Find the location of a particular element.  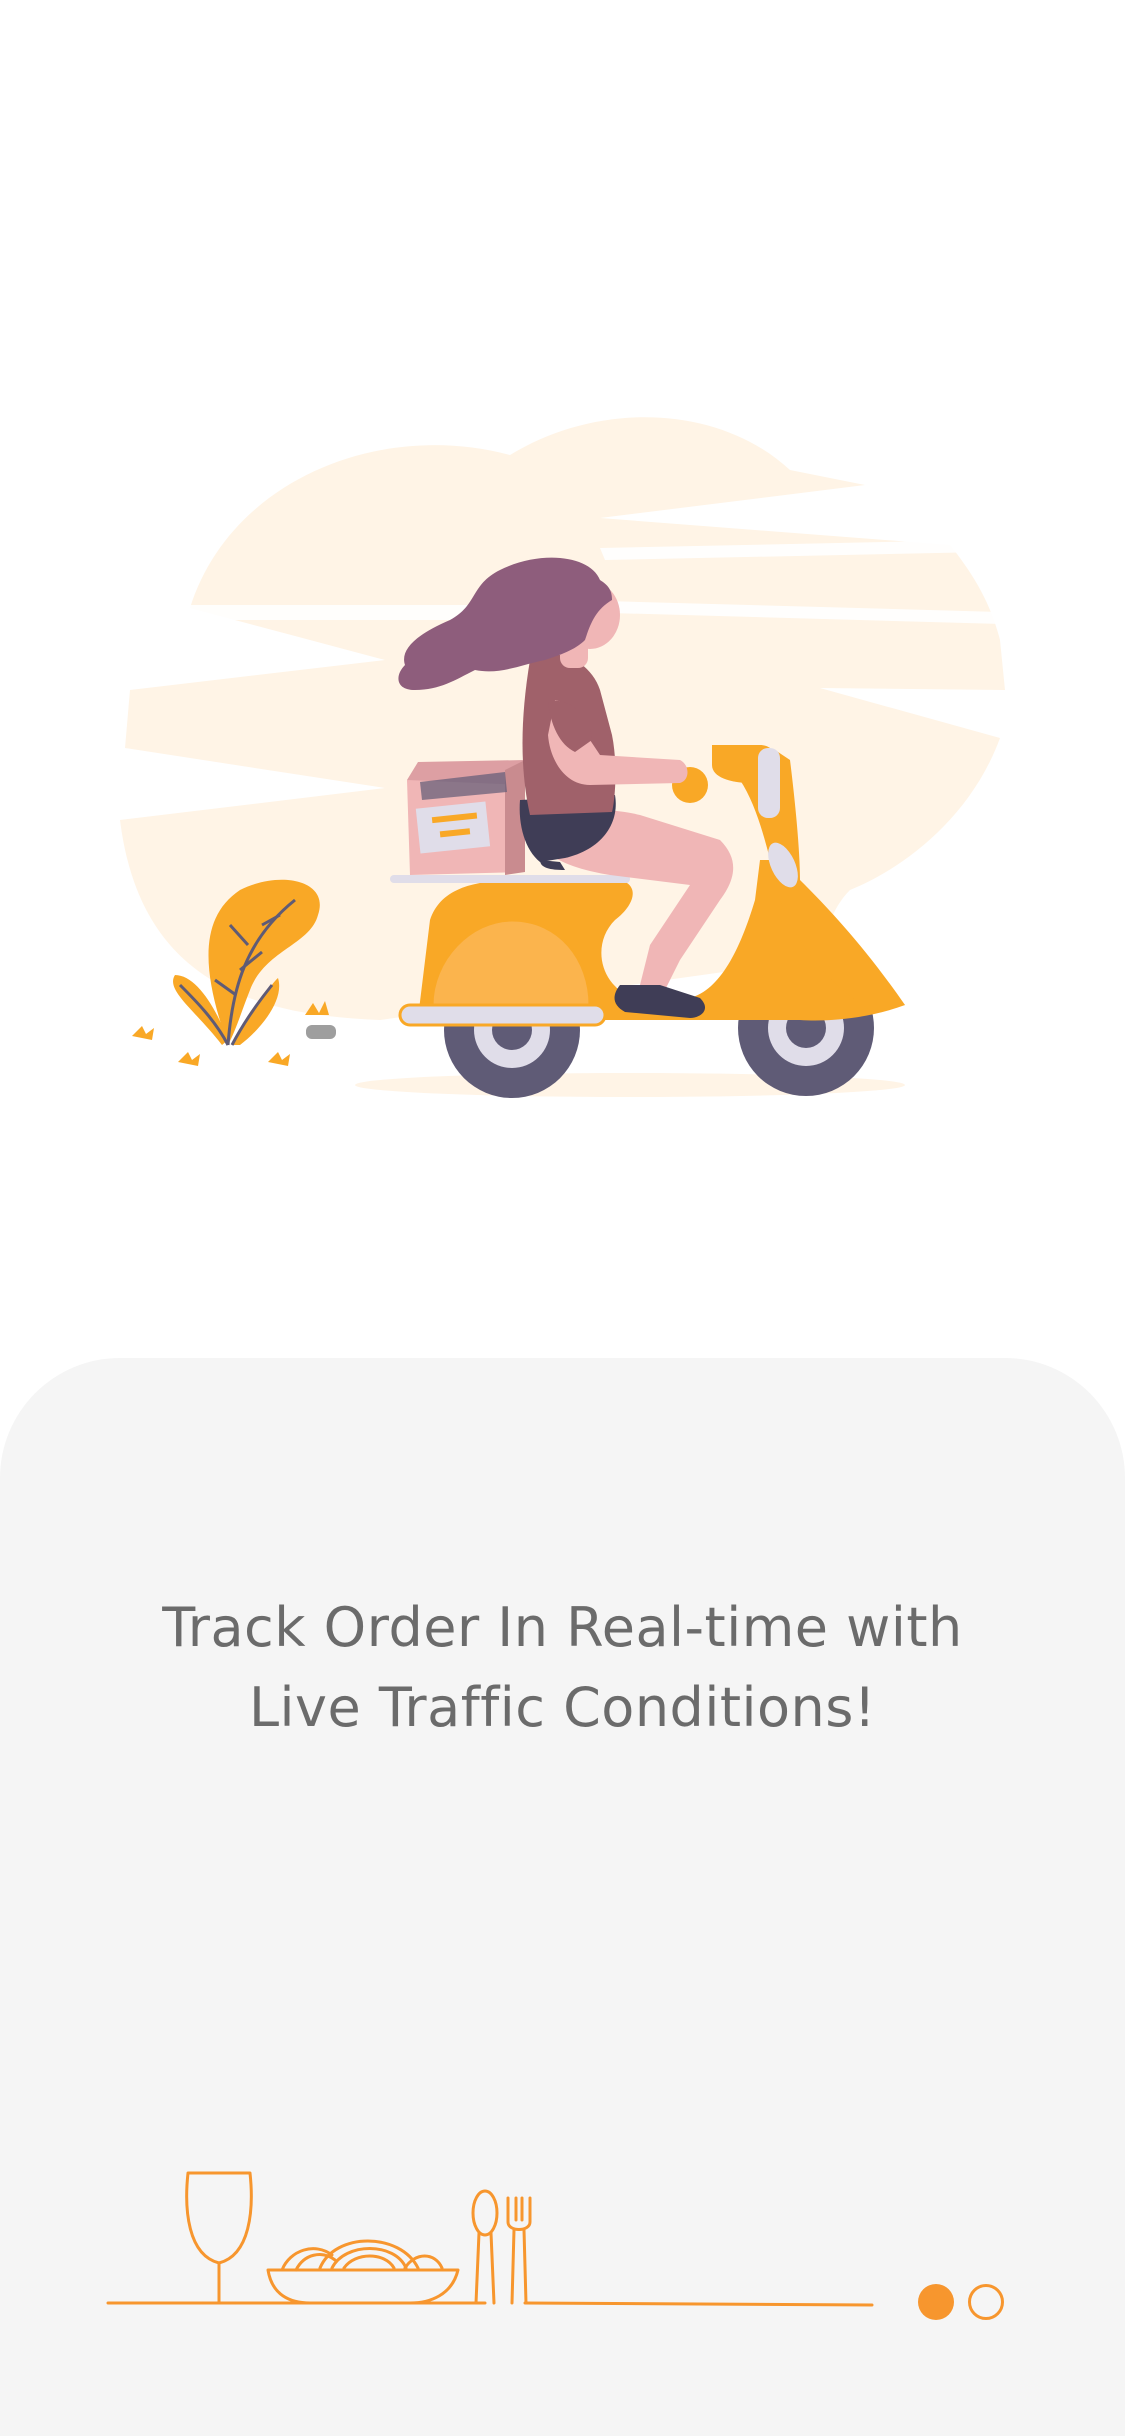

stone is located at coordinates (321, 1032).